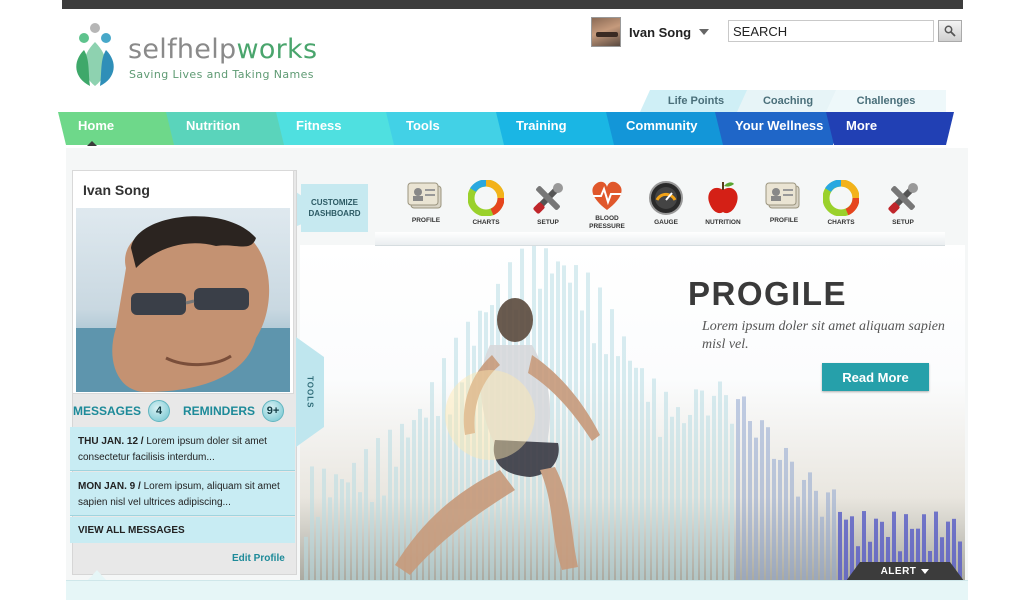 This screenshot has width=1024, height=600. What do you see at coordinates (723, 207) in the screenshot?
I see `dashboard-nutrition-button: NUTRITION` at bounding box center [723, 207].